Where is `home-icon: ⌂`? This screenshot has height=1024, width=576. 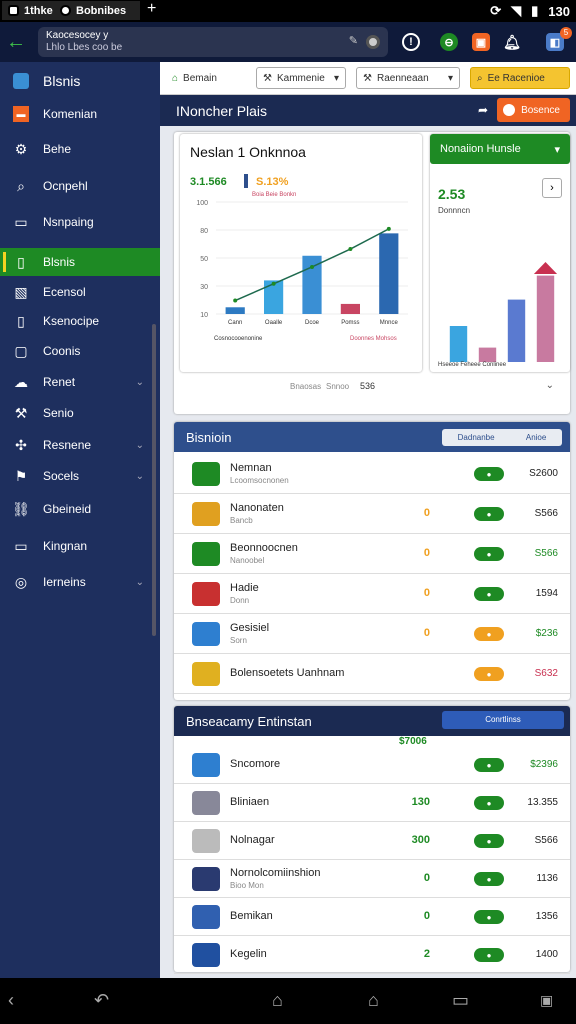
home-icon: ⌂ is located at coordinates (277, 1000).